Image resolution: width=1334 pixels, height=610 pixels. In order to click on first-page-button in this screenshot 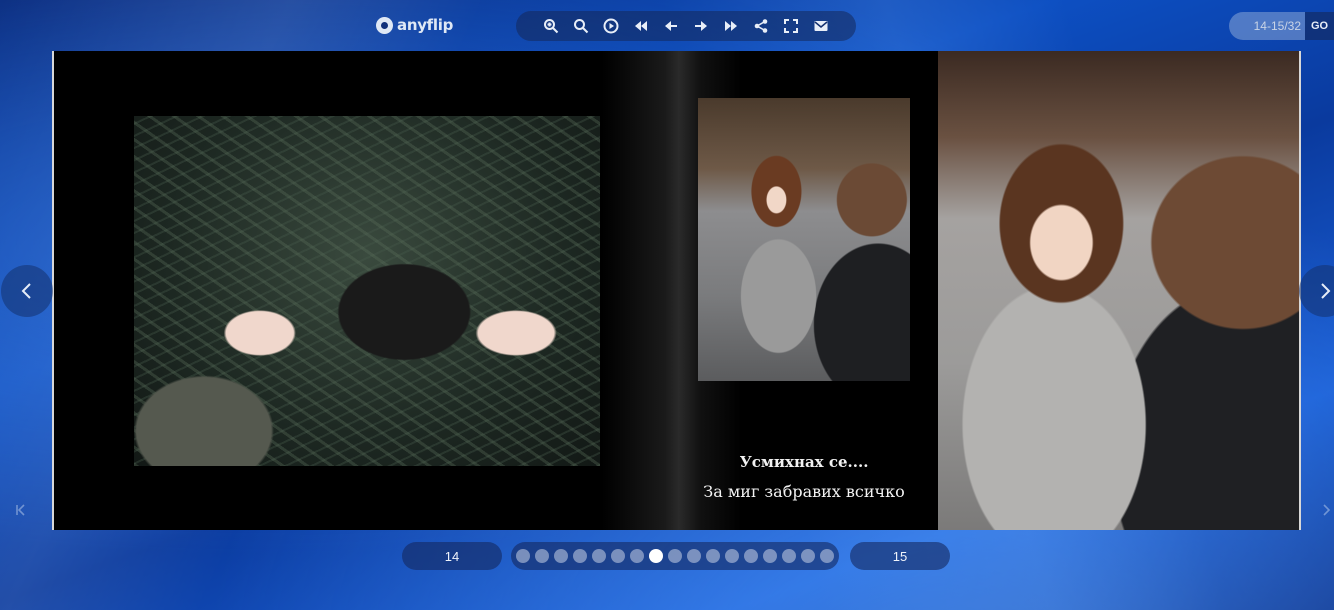, I will do `click(21, 510)`.